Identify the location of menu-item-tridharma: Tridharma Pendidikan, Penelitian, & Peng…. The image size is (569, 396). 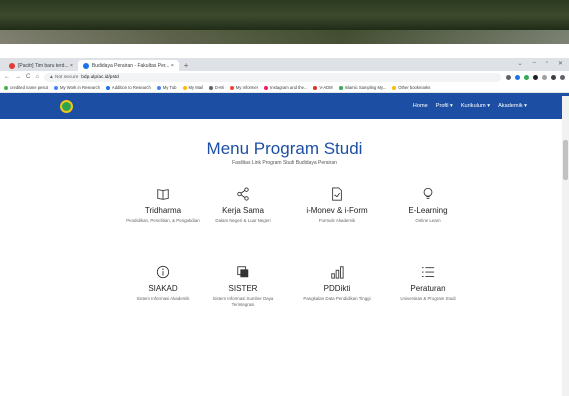
(163, 205).